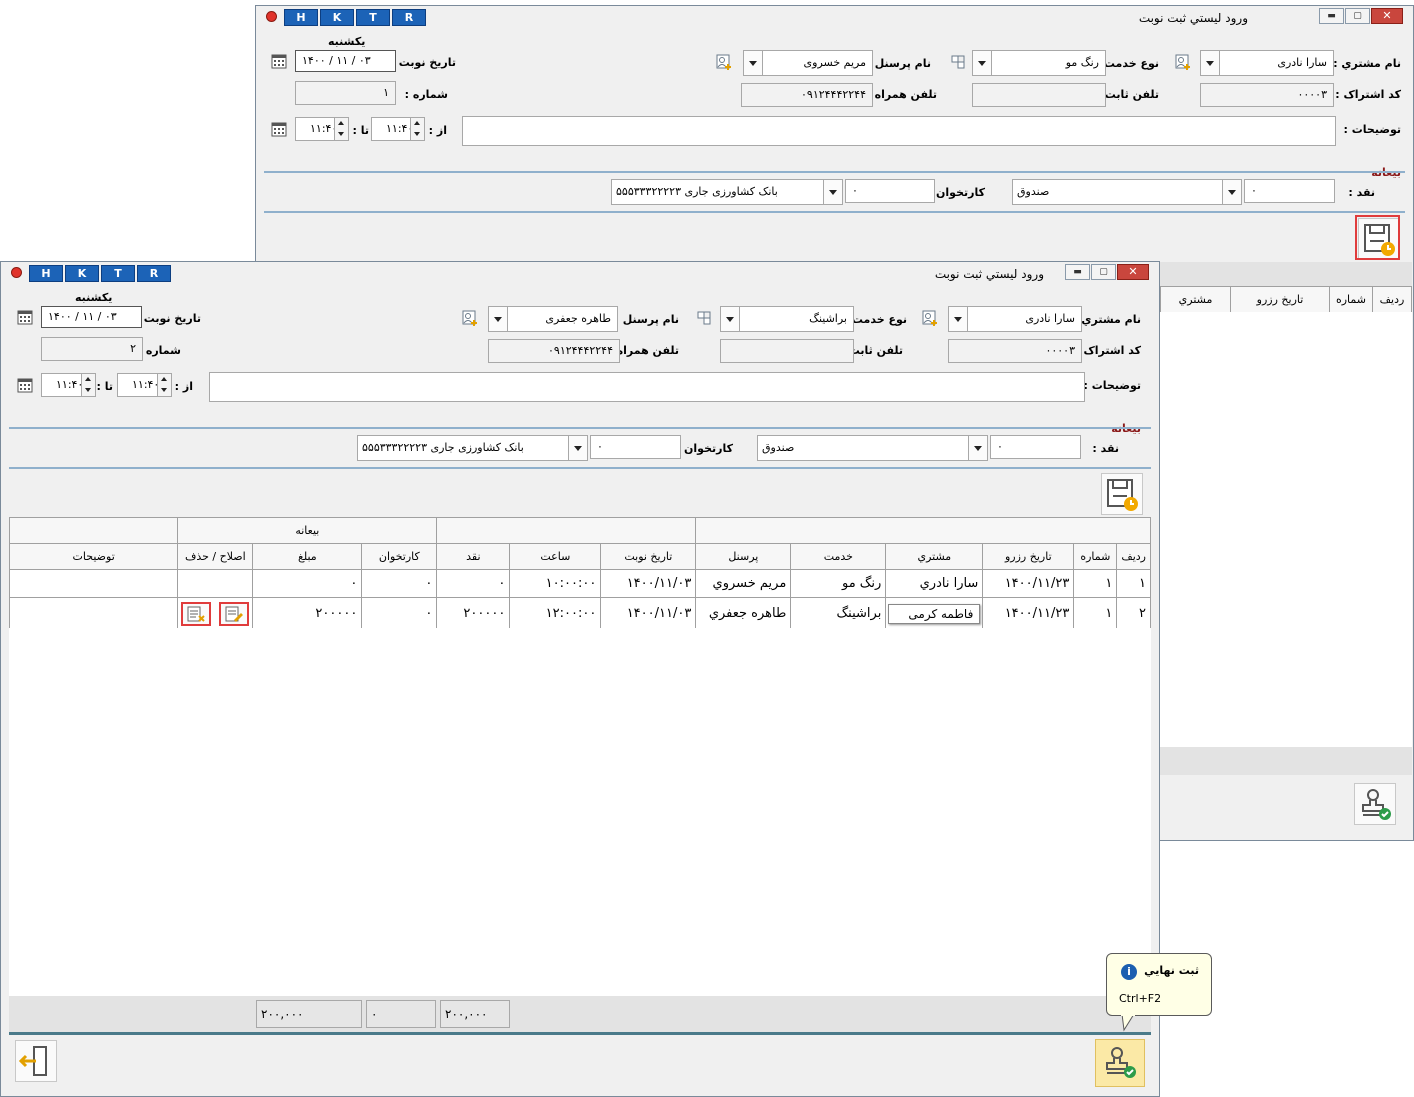  Describe the element at coordinates (1128, 1023) in the screenshot. I see `tooltip-pointer` at that location.